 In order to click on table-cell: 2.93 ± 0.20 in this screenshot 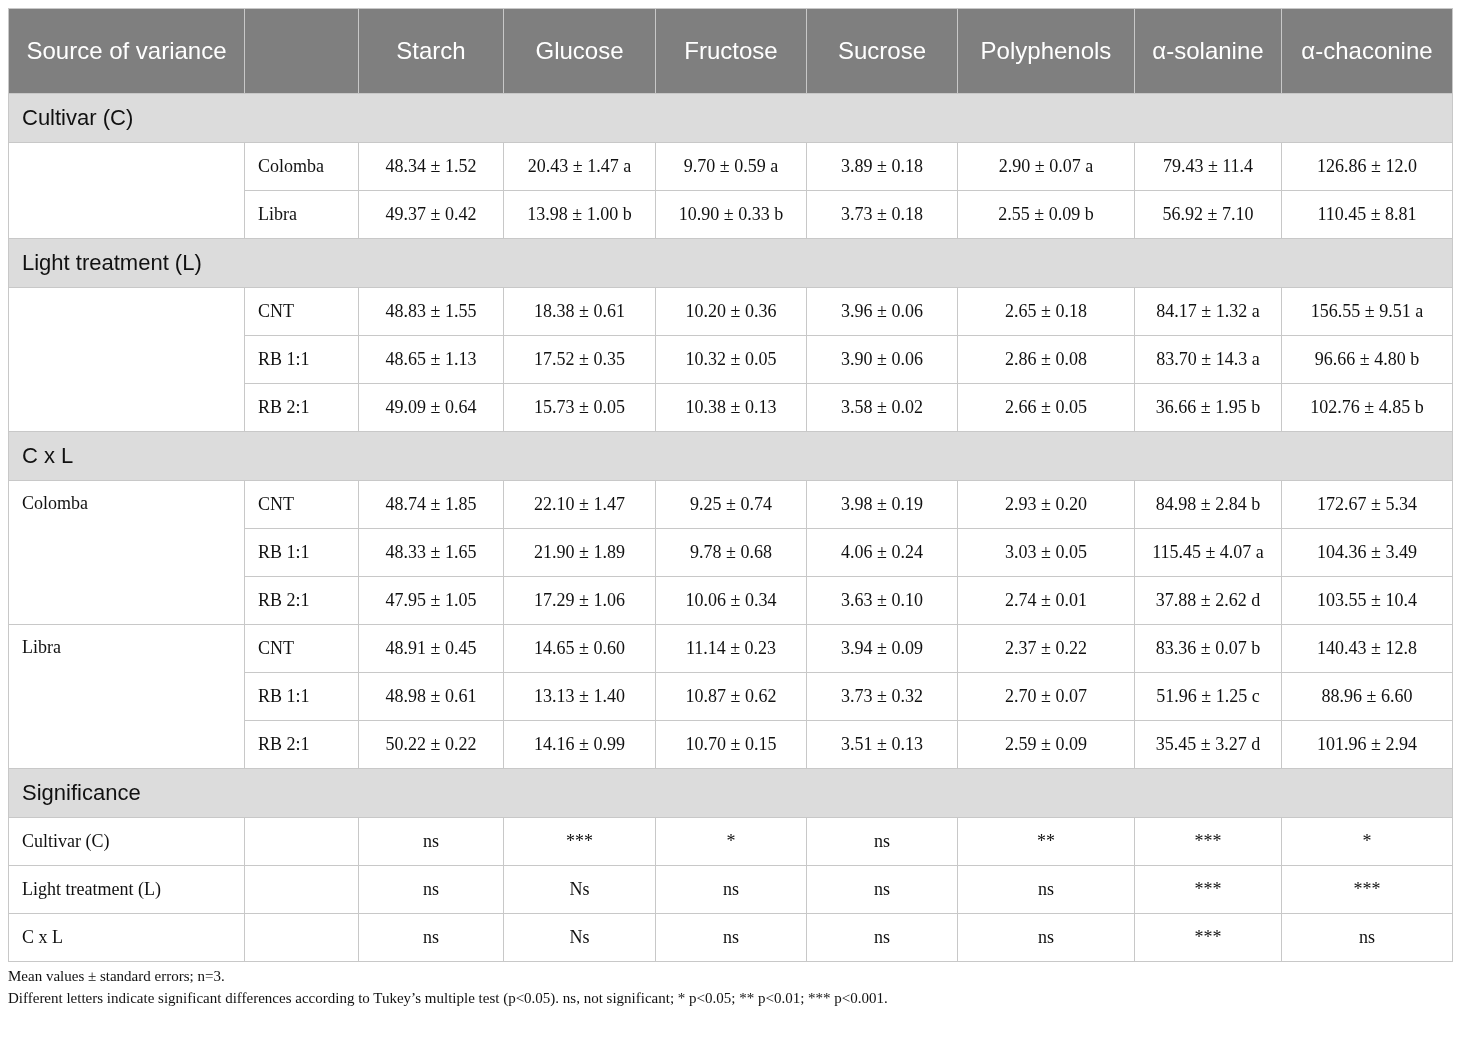, I will do `click(1046, 504)`.